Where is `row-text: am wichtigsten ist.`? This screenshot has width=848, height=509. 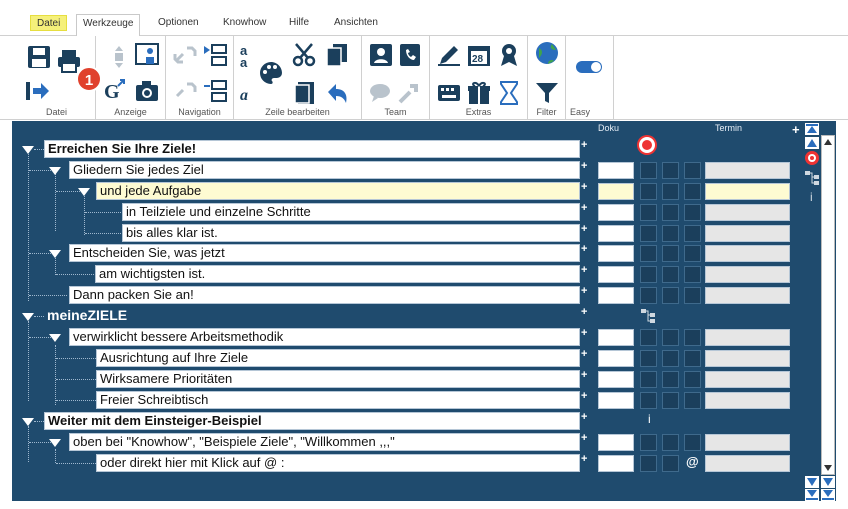 row-text: am wichtigsten ist. is located at coordinates (337, 274).